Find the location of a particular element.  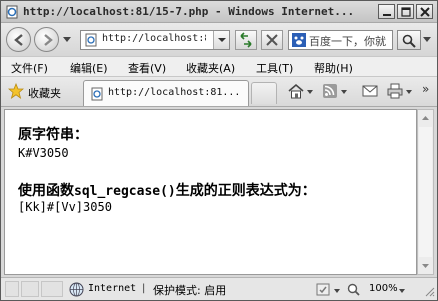

refresh-icon is located at coordinates (246, 40).